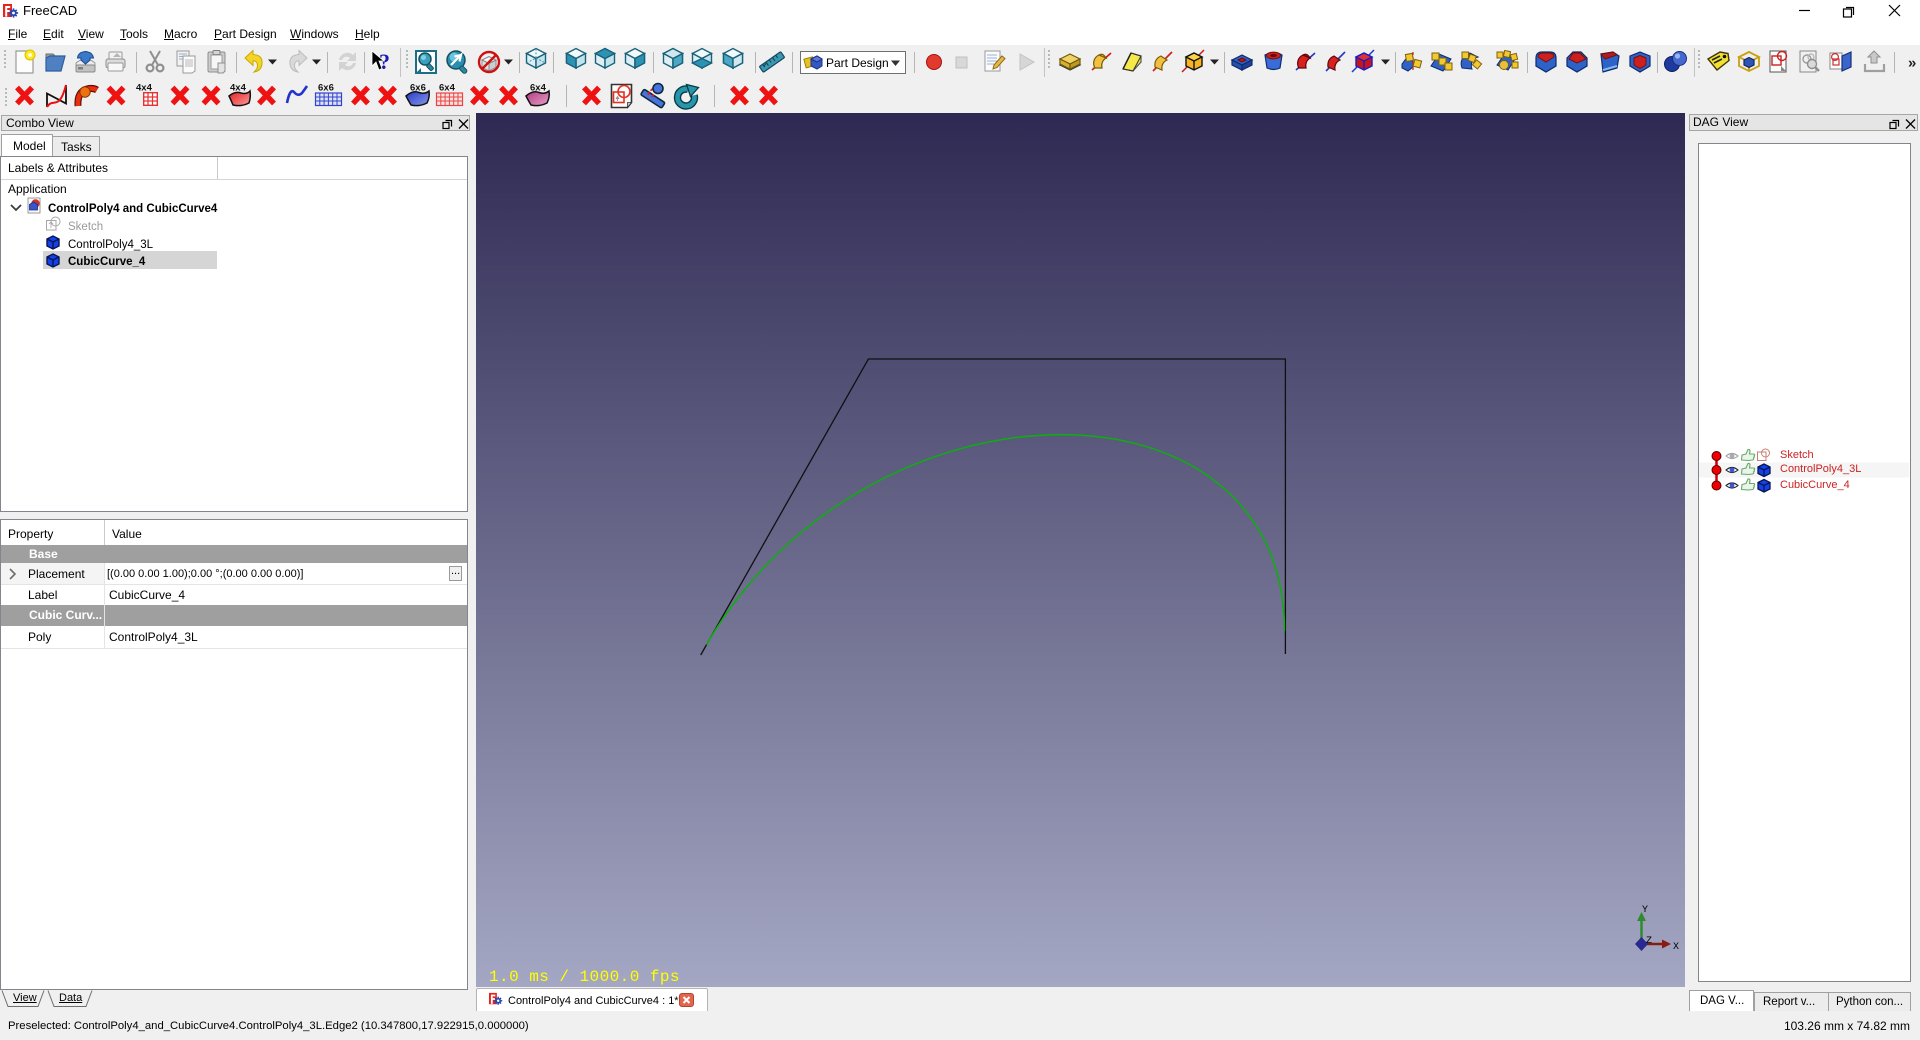 The image size is (1920, 1040). What do you see at coordinates (447, 88) in the screenshot?
I see `svg-text: 6x4` at bounding box center [447, 88].